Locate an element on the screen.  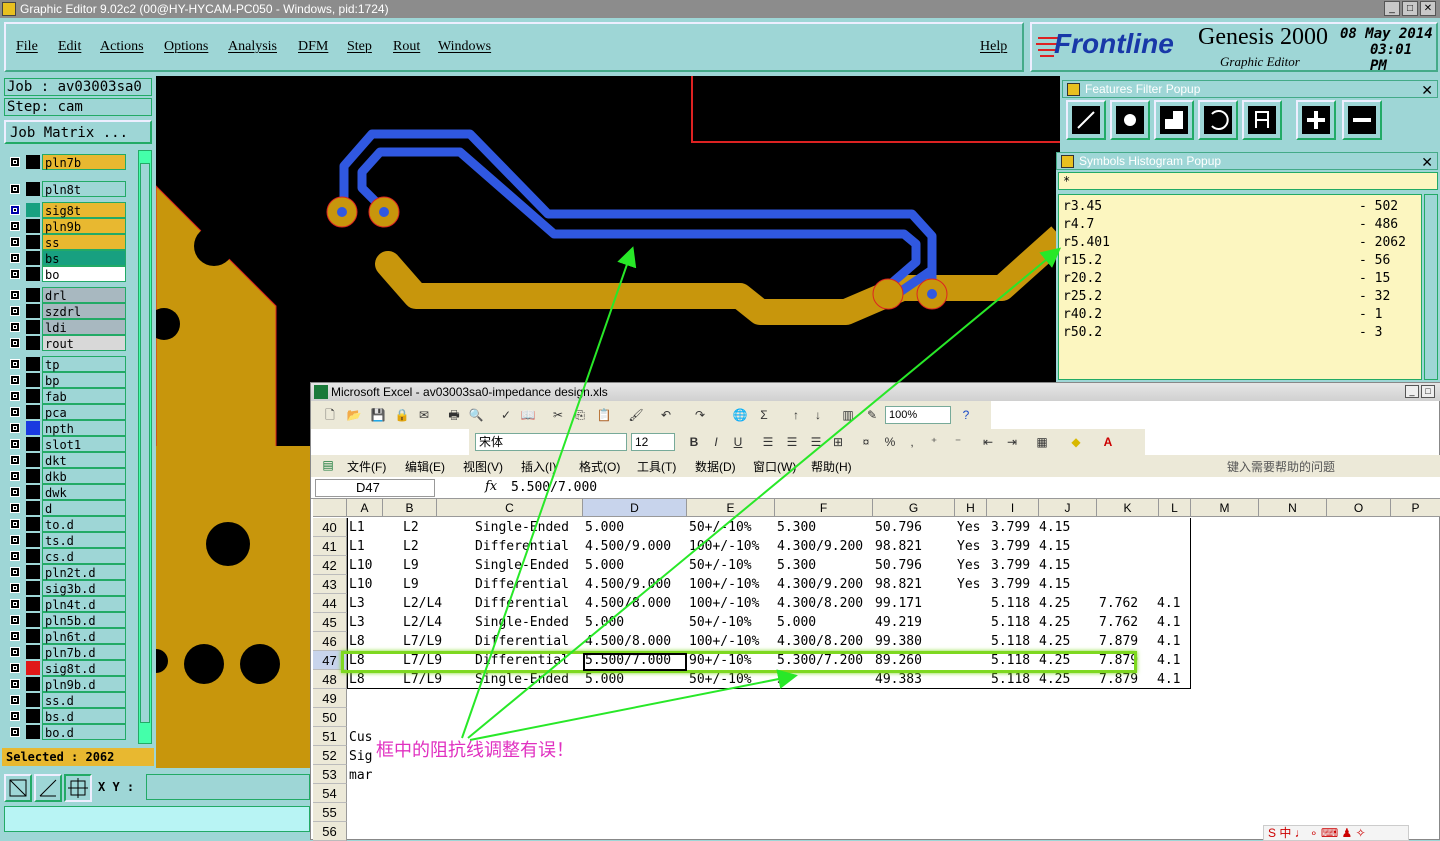
table-cell: 50+/-10% is located at coordinates (720, 527).